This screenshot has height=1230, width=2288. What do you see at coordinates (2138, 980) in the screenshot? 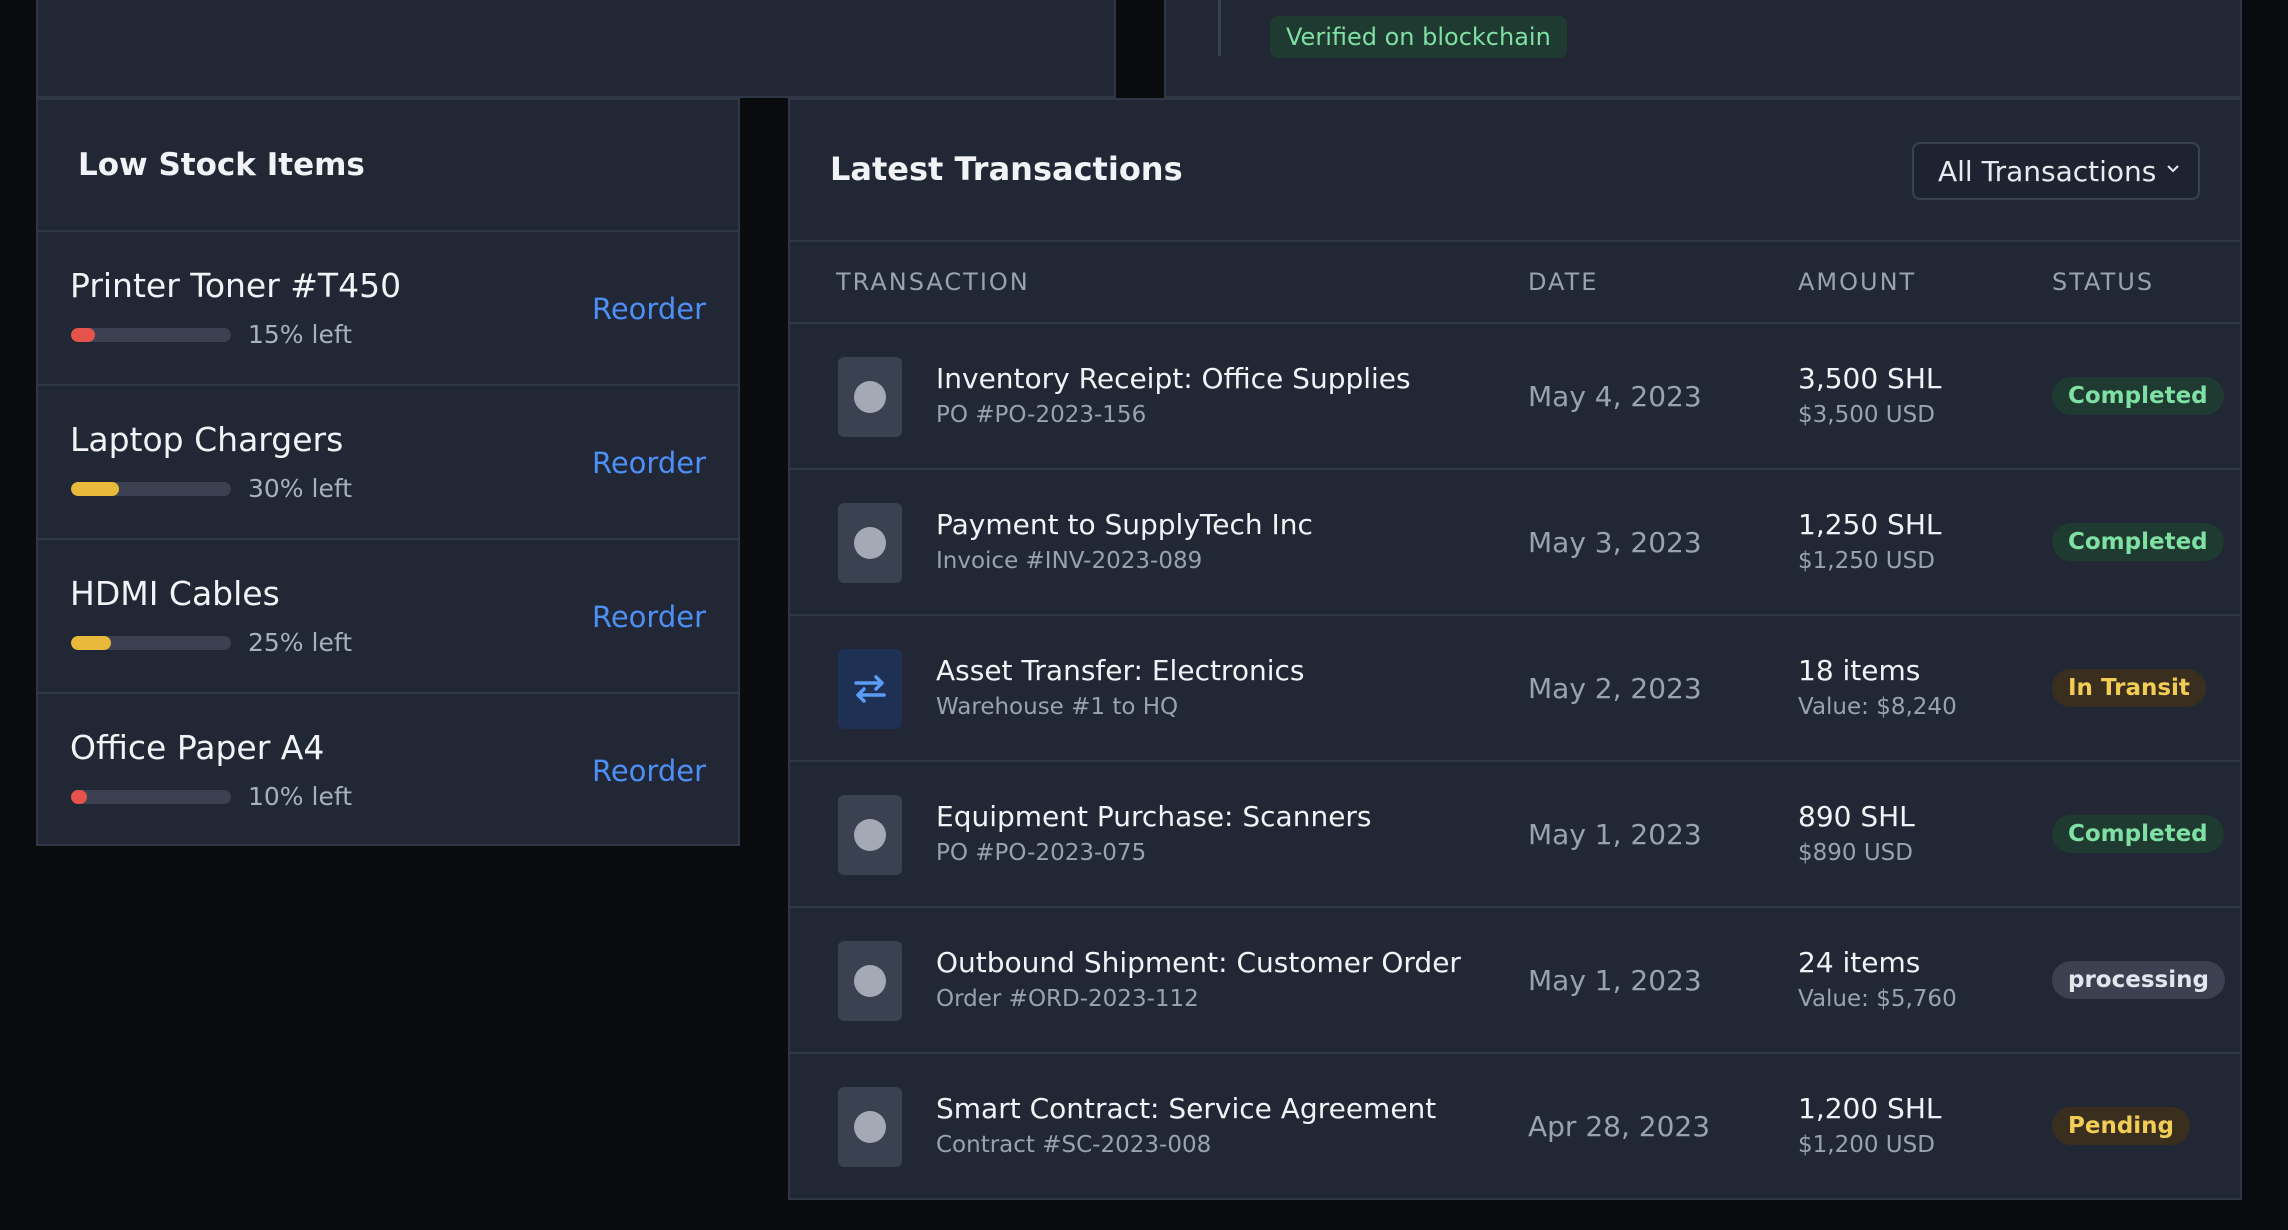
I see `status-badge: processing` at bounding box center [2138, 980].